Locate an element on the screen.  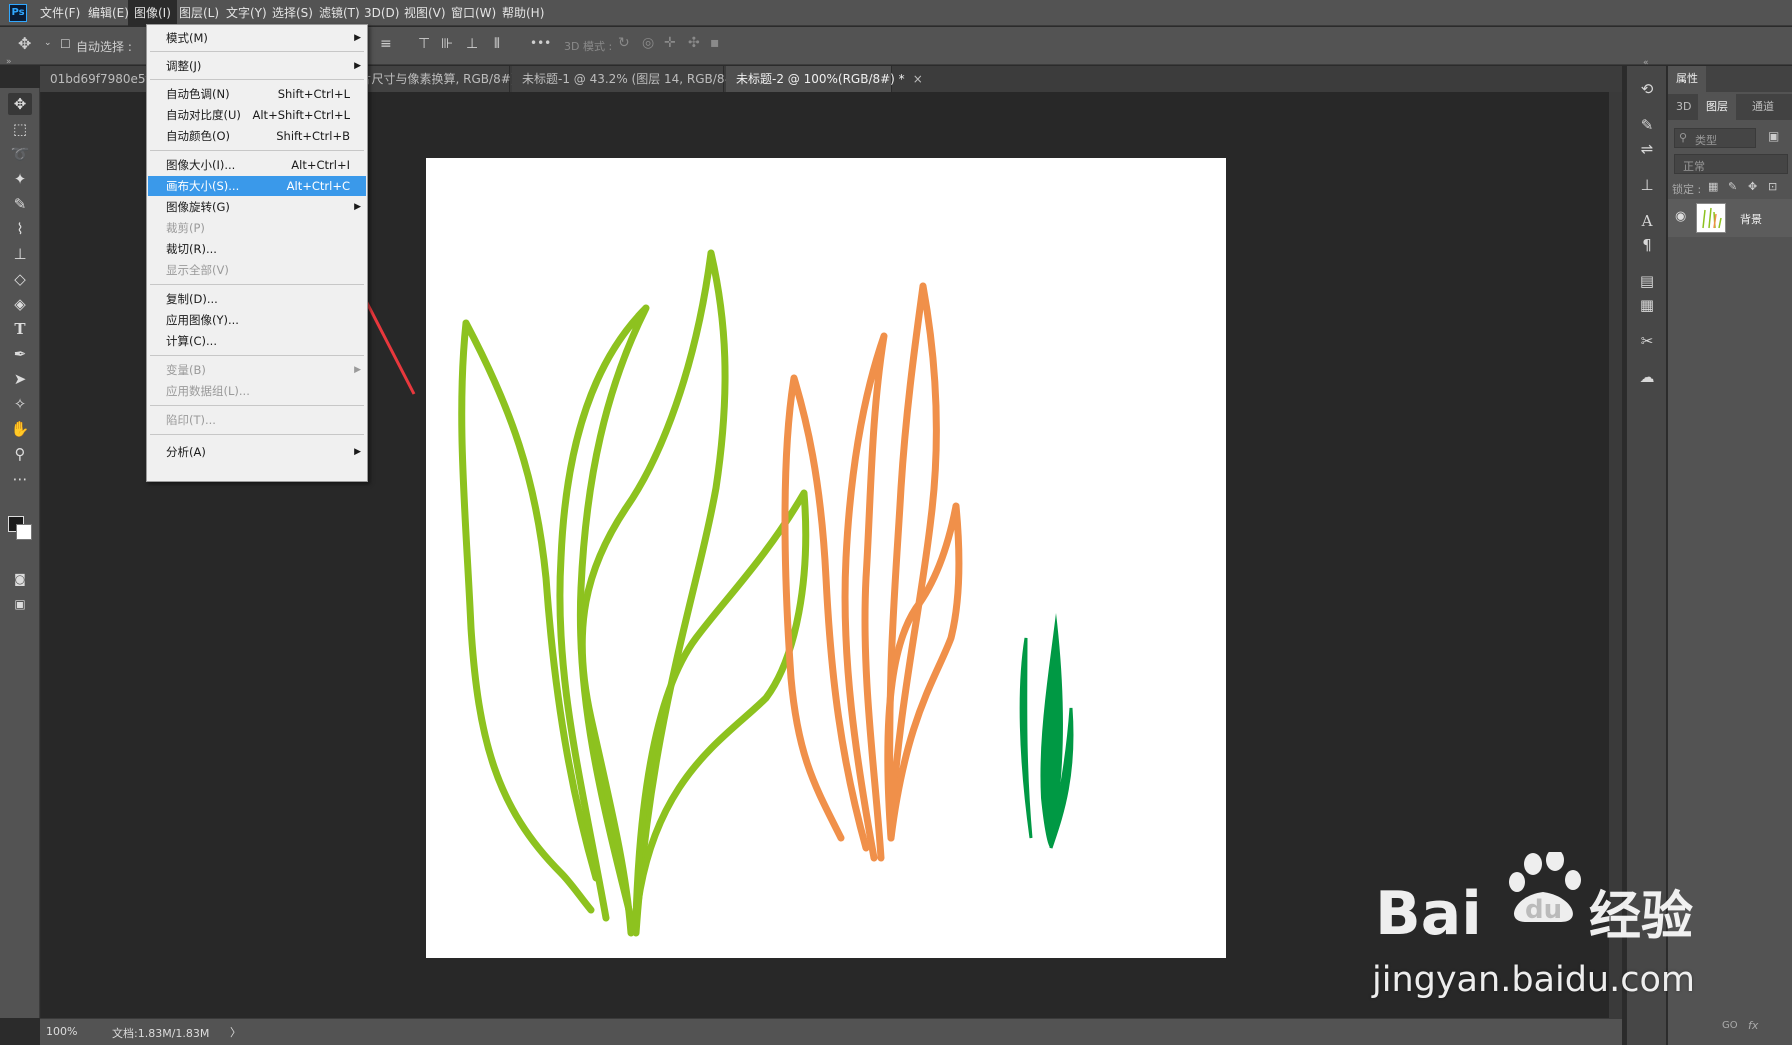
tab-layers: 图层 is located at coordinates (1717, 107).